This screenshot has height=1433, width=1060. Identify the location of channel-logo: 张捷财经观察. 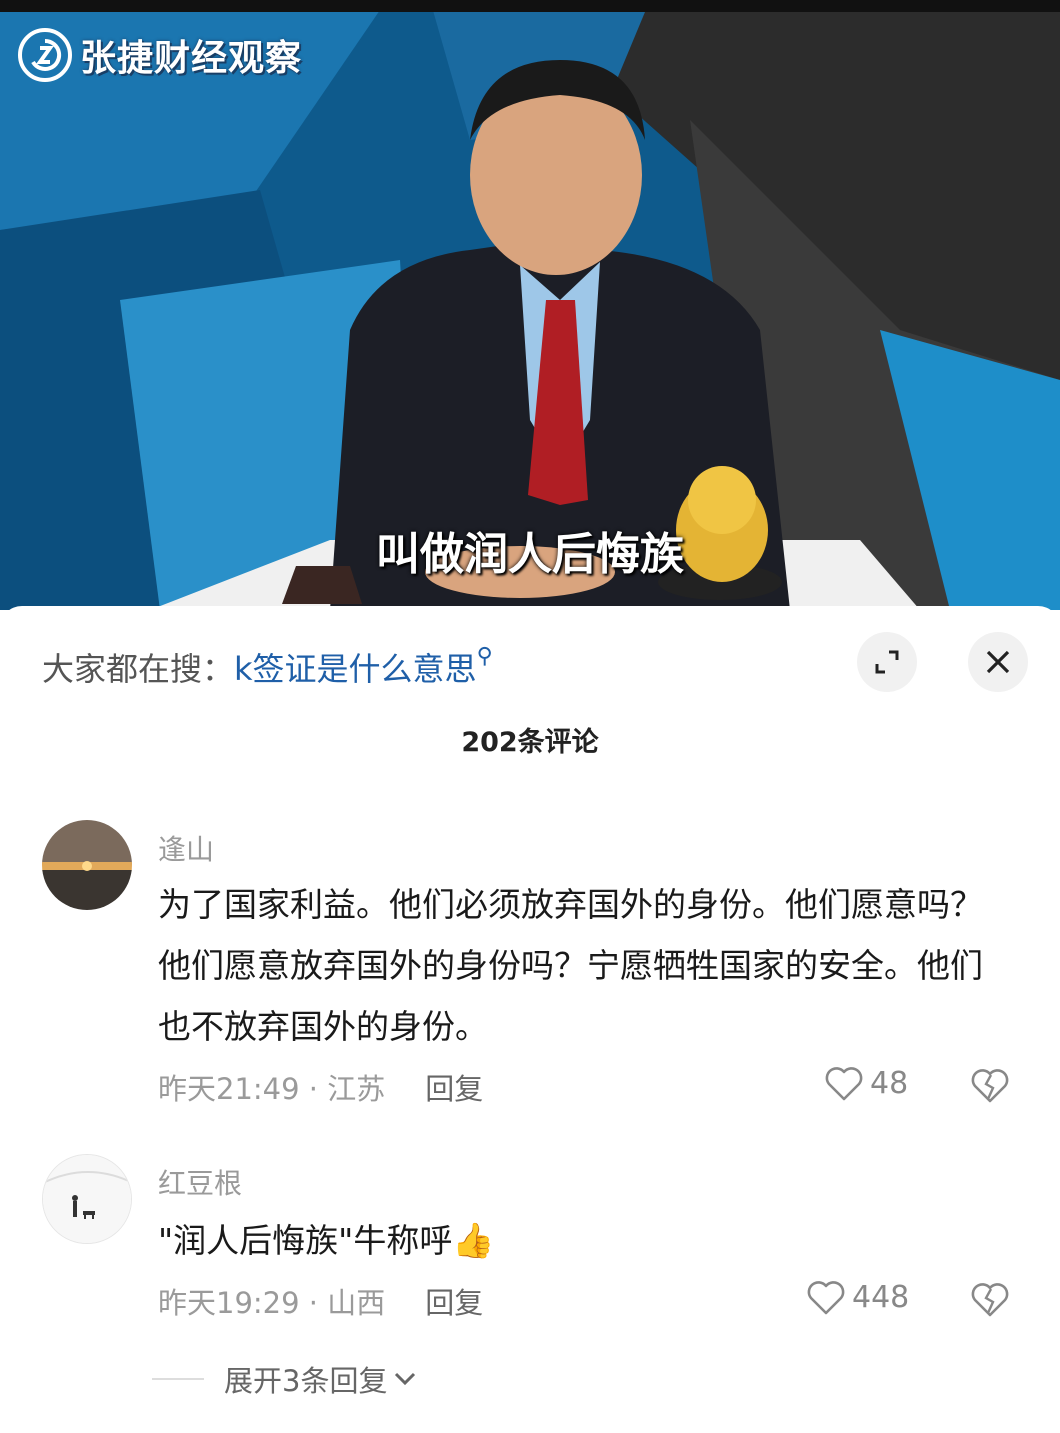
(160, 55).